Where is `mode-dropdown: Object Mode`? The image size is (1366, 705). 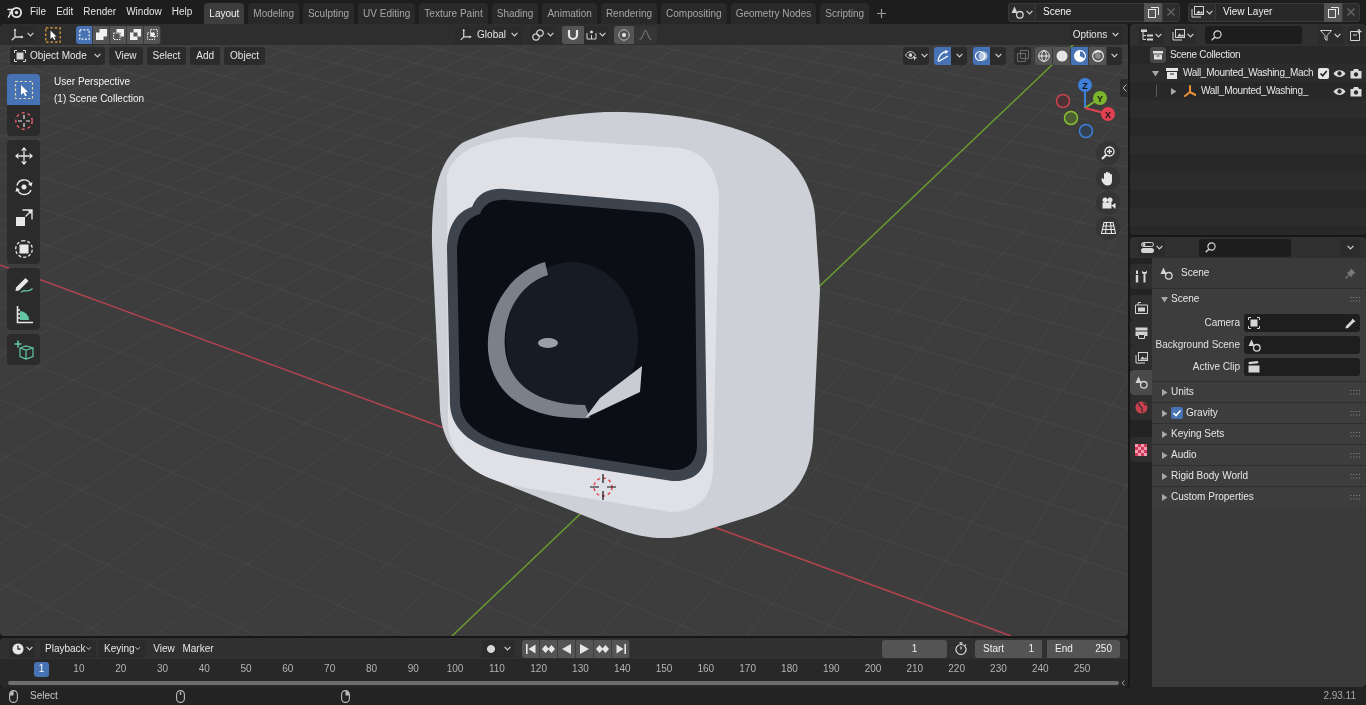 mode-dropdown: Object Mode is located at coordinates (57, 55).